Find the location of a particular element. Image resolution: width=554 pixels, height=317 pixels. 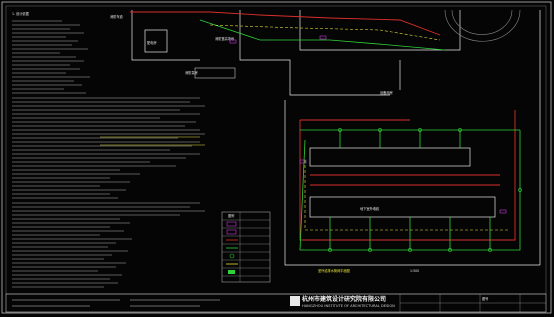

room-label-equipment: 设备用房 is located at coordinates (386, 92).